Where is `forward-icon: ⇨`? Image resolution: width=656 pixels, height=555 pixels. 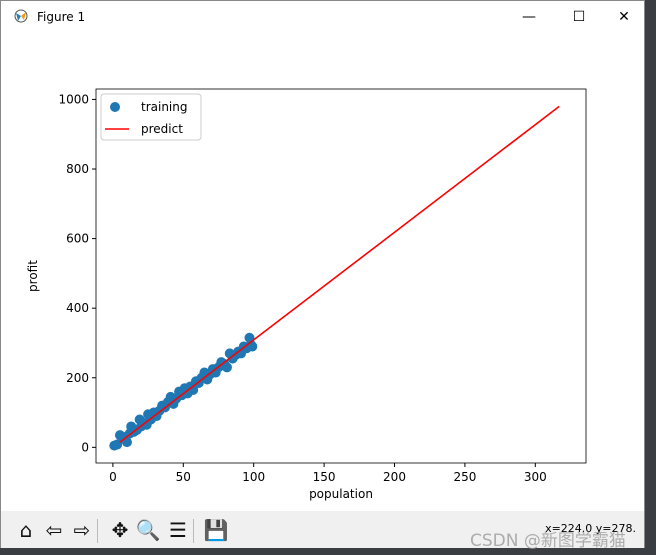 forward-icon: ⇨ is located at coordinates (82, 530).